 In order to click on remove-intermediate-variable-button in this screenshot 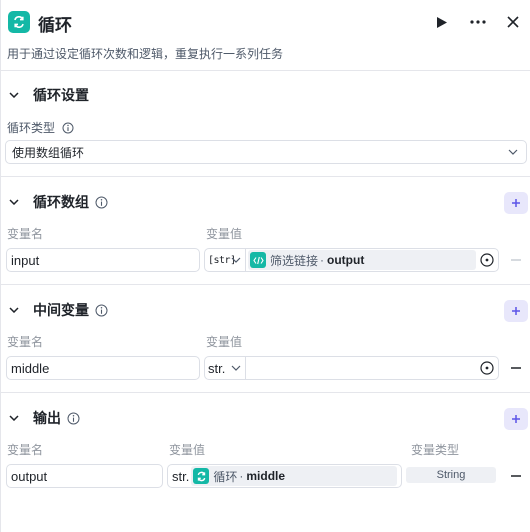, I will do `click(516, 368)`.